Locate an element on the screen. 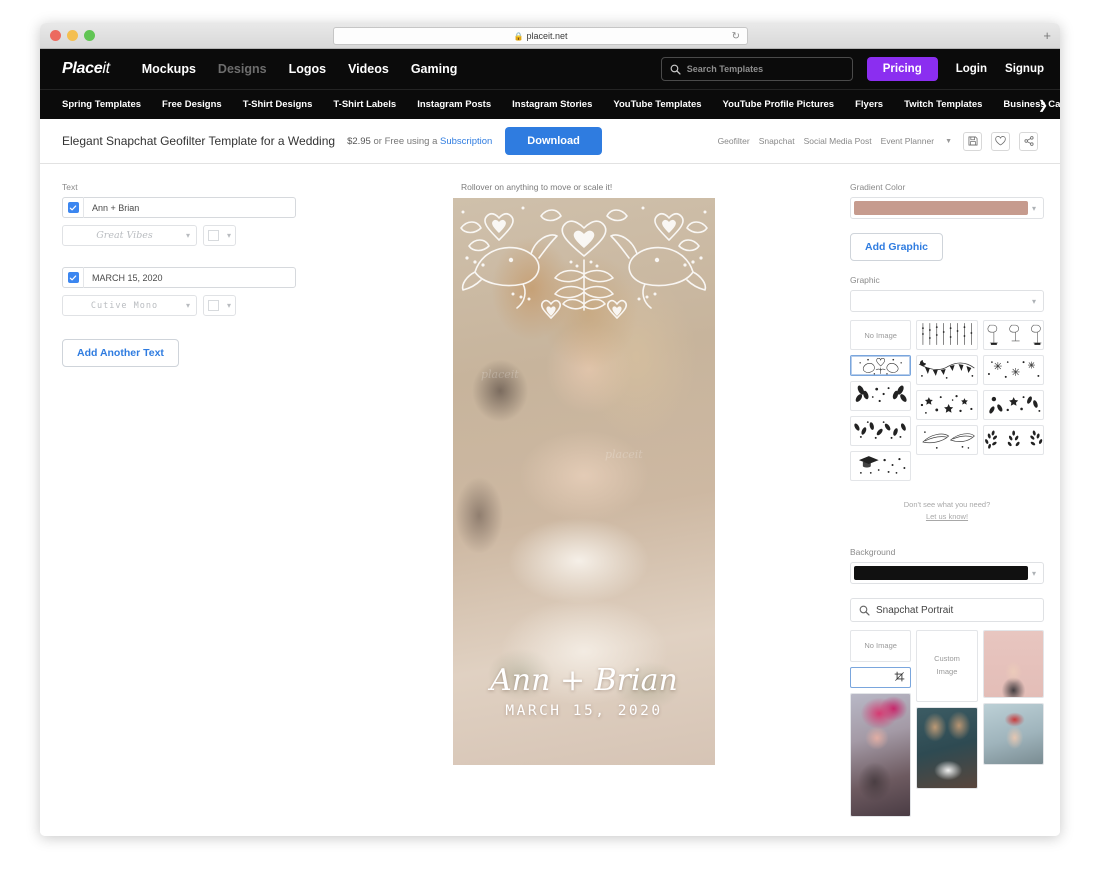 The image size is (1100, 894). add-graphic-button: Add Graphic is located at coordinates (897, 247).